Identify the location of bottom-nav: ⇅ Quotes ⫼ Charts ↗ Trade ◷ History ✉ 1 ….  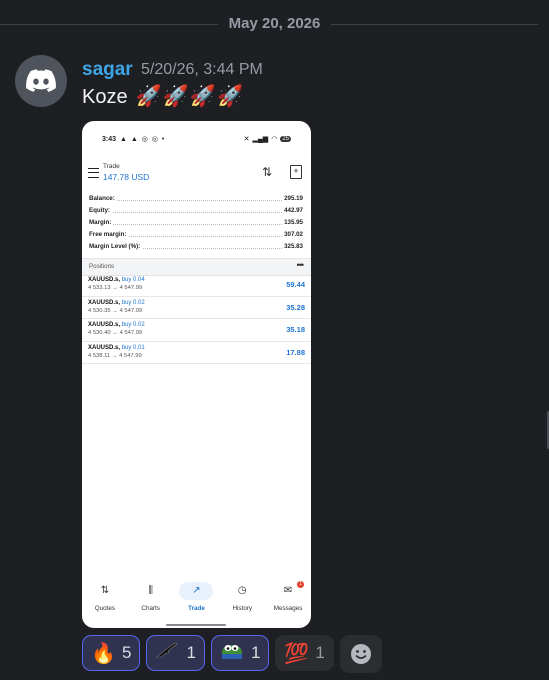
(196, 599).